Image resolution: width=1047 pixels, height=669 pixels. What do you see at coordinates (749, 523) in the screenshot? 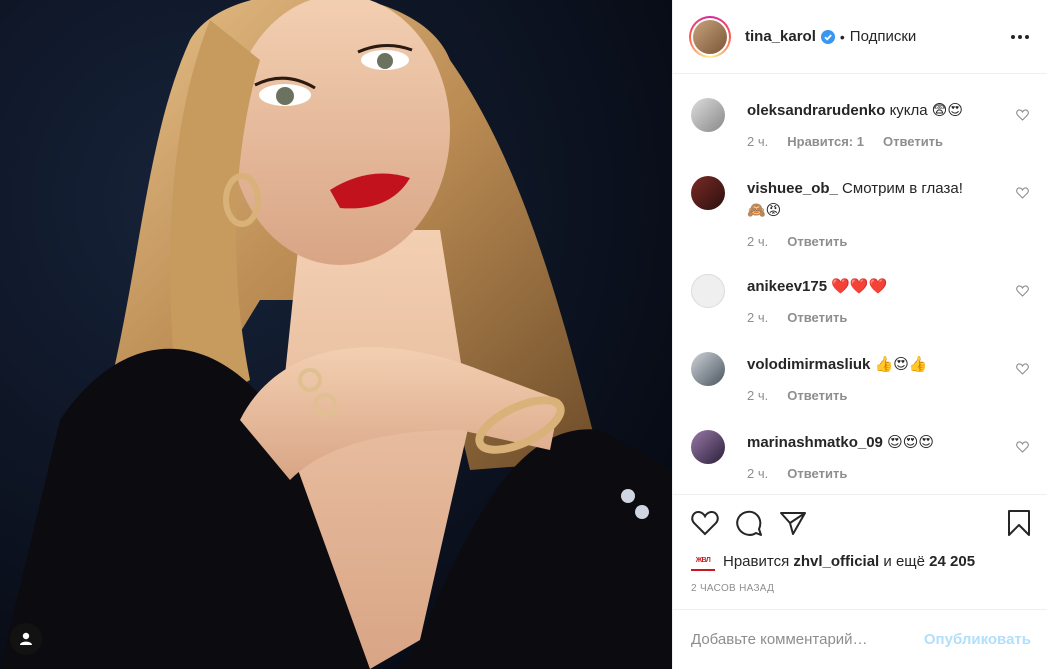
I see `comment-bubble-icon` at bounding box center [749, 523].